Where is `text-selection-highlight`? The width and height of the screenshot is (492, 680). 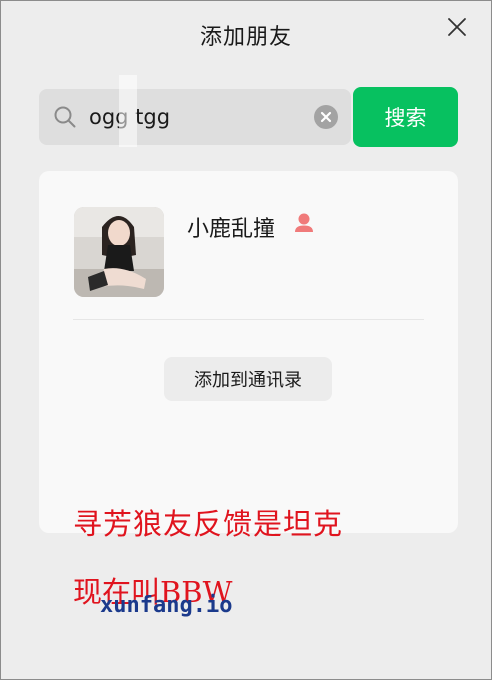
text-selection-highlight is located at coordinates (128, 111).